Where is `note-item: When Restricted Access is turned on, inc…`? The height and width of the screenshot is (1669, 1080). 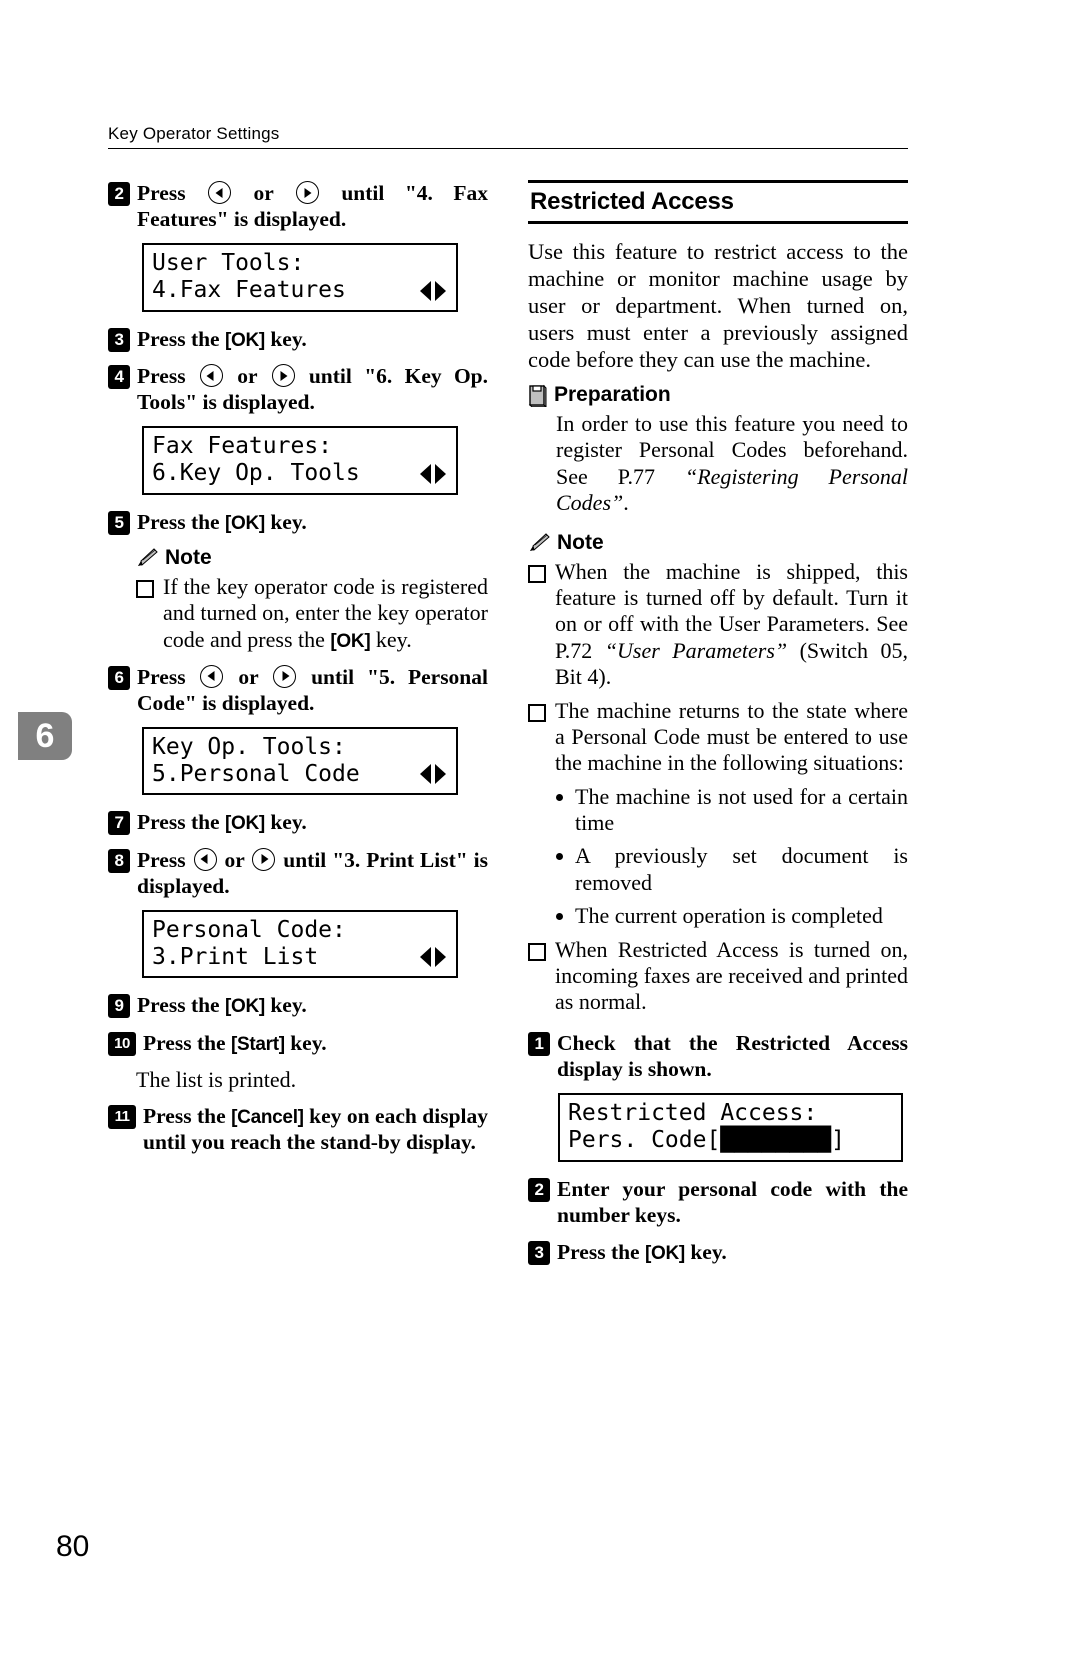
note-item: When Restricted Access is turned on, inc… is located at coordinates (718, 976).